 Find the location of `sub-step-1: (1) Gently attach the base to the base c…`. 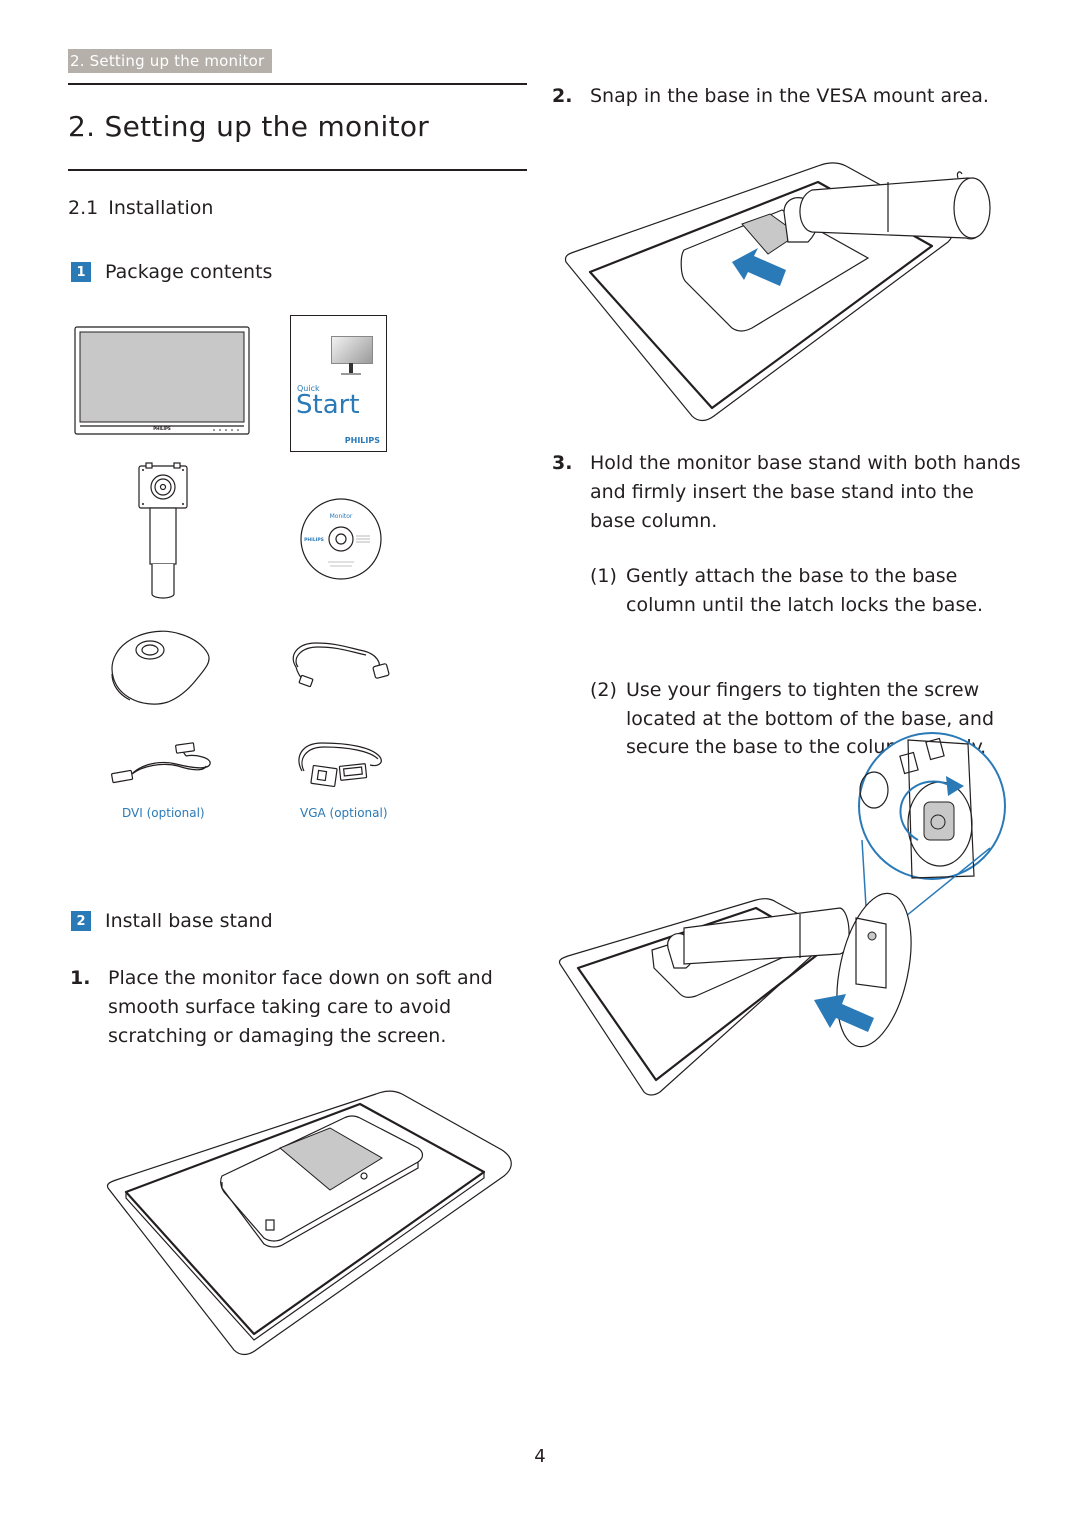

sub-step-1: (1) Gently attach the base to the base c… is located at coordinates (805, 590).